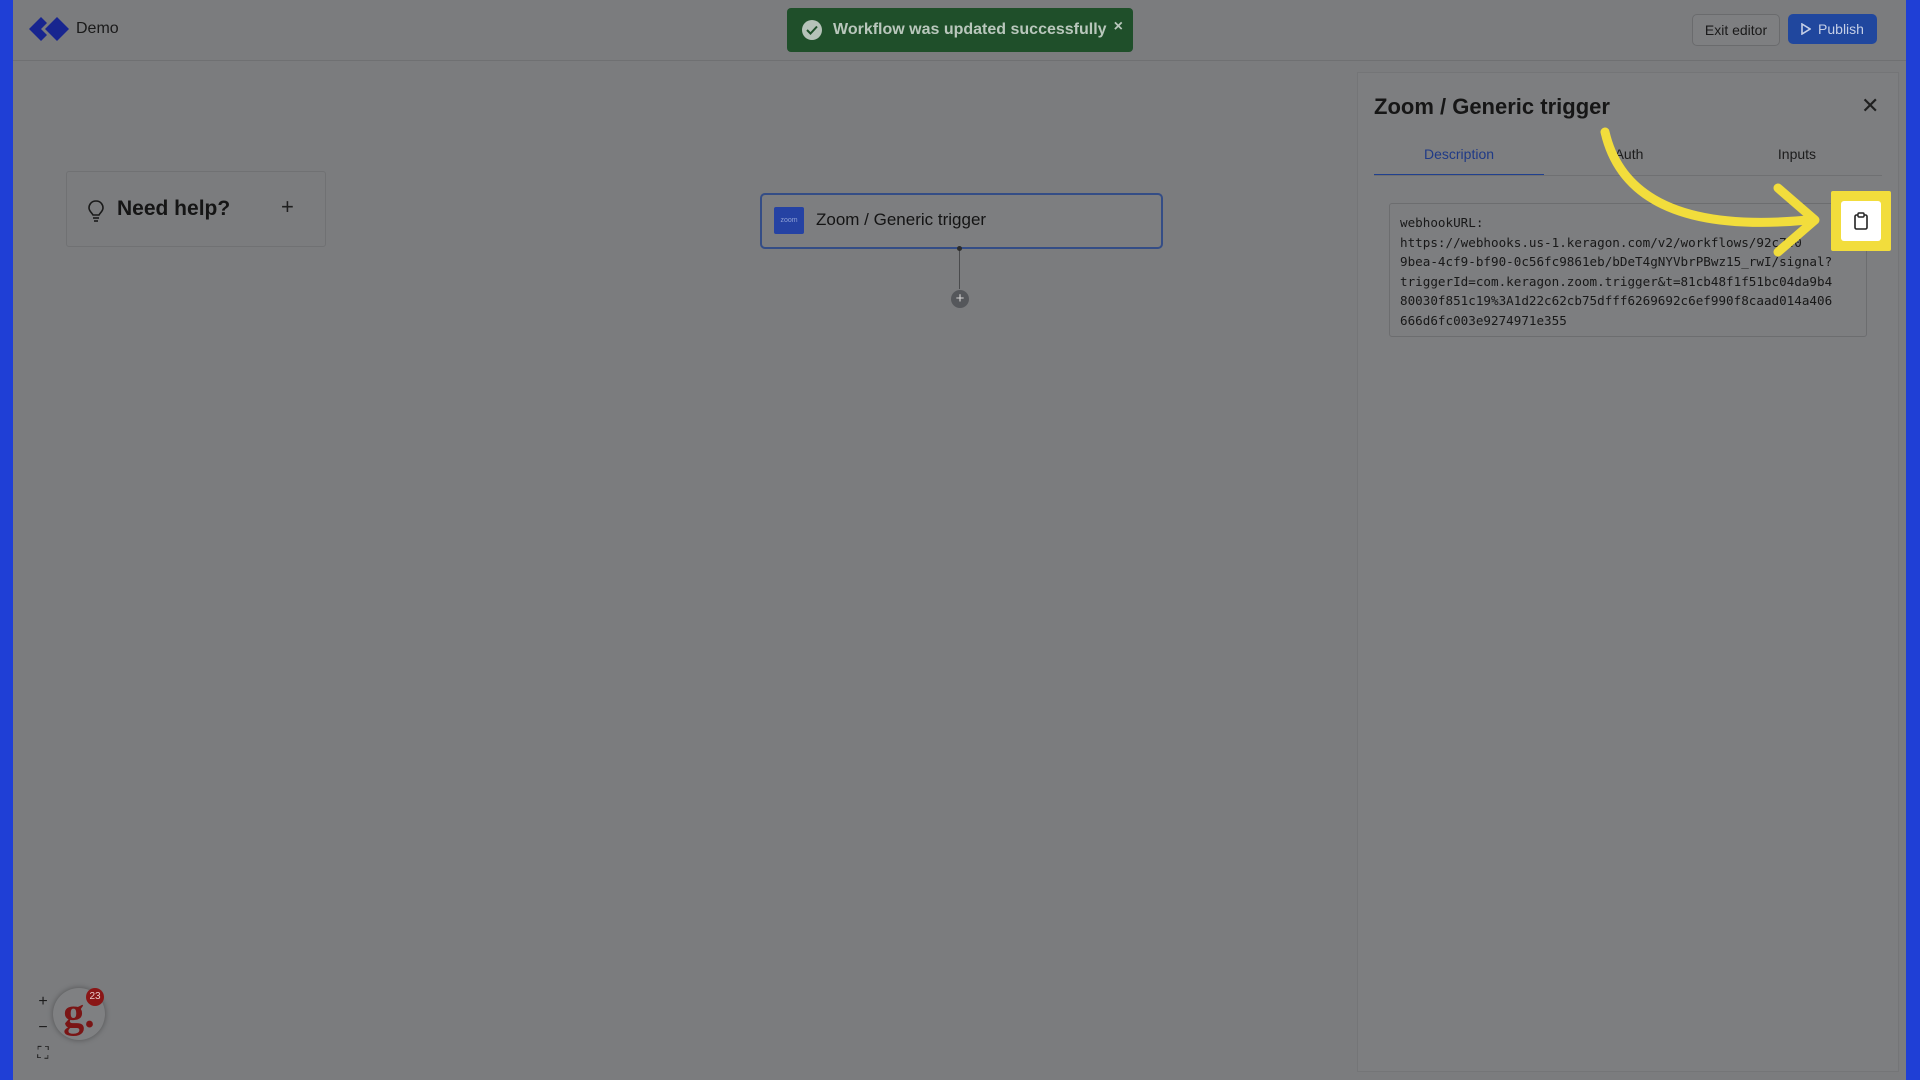  Describe the element at coordinates (1492, 106) in the screenshot. I see `panel-title: Zoom / Generic trigger` at that location.